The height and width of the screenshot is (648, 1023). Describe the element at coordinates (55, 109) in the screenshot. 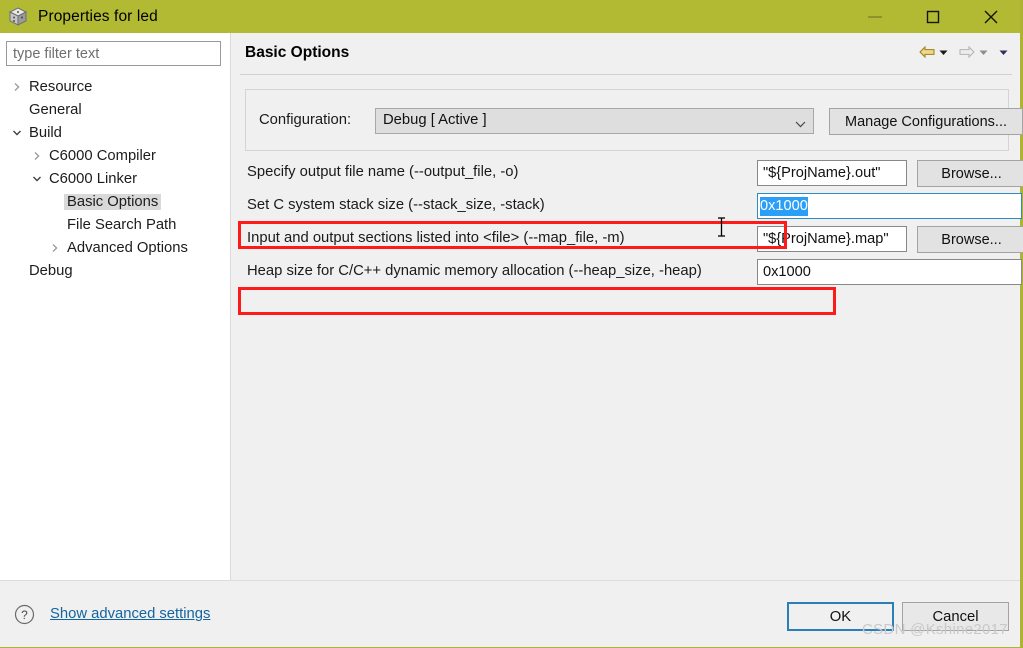

I see `sidebar-item-label: General` at that location.